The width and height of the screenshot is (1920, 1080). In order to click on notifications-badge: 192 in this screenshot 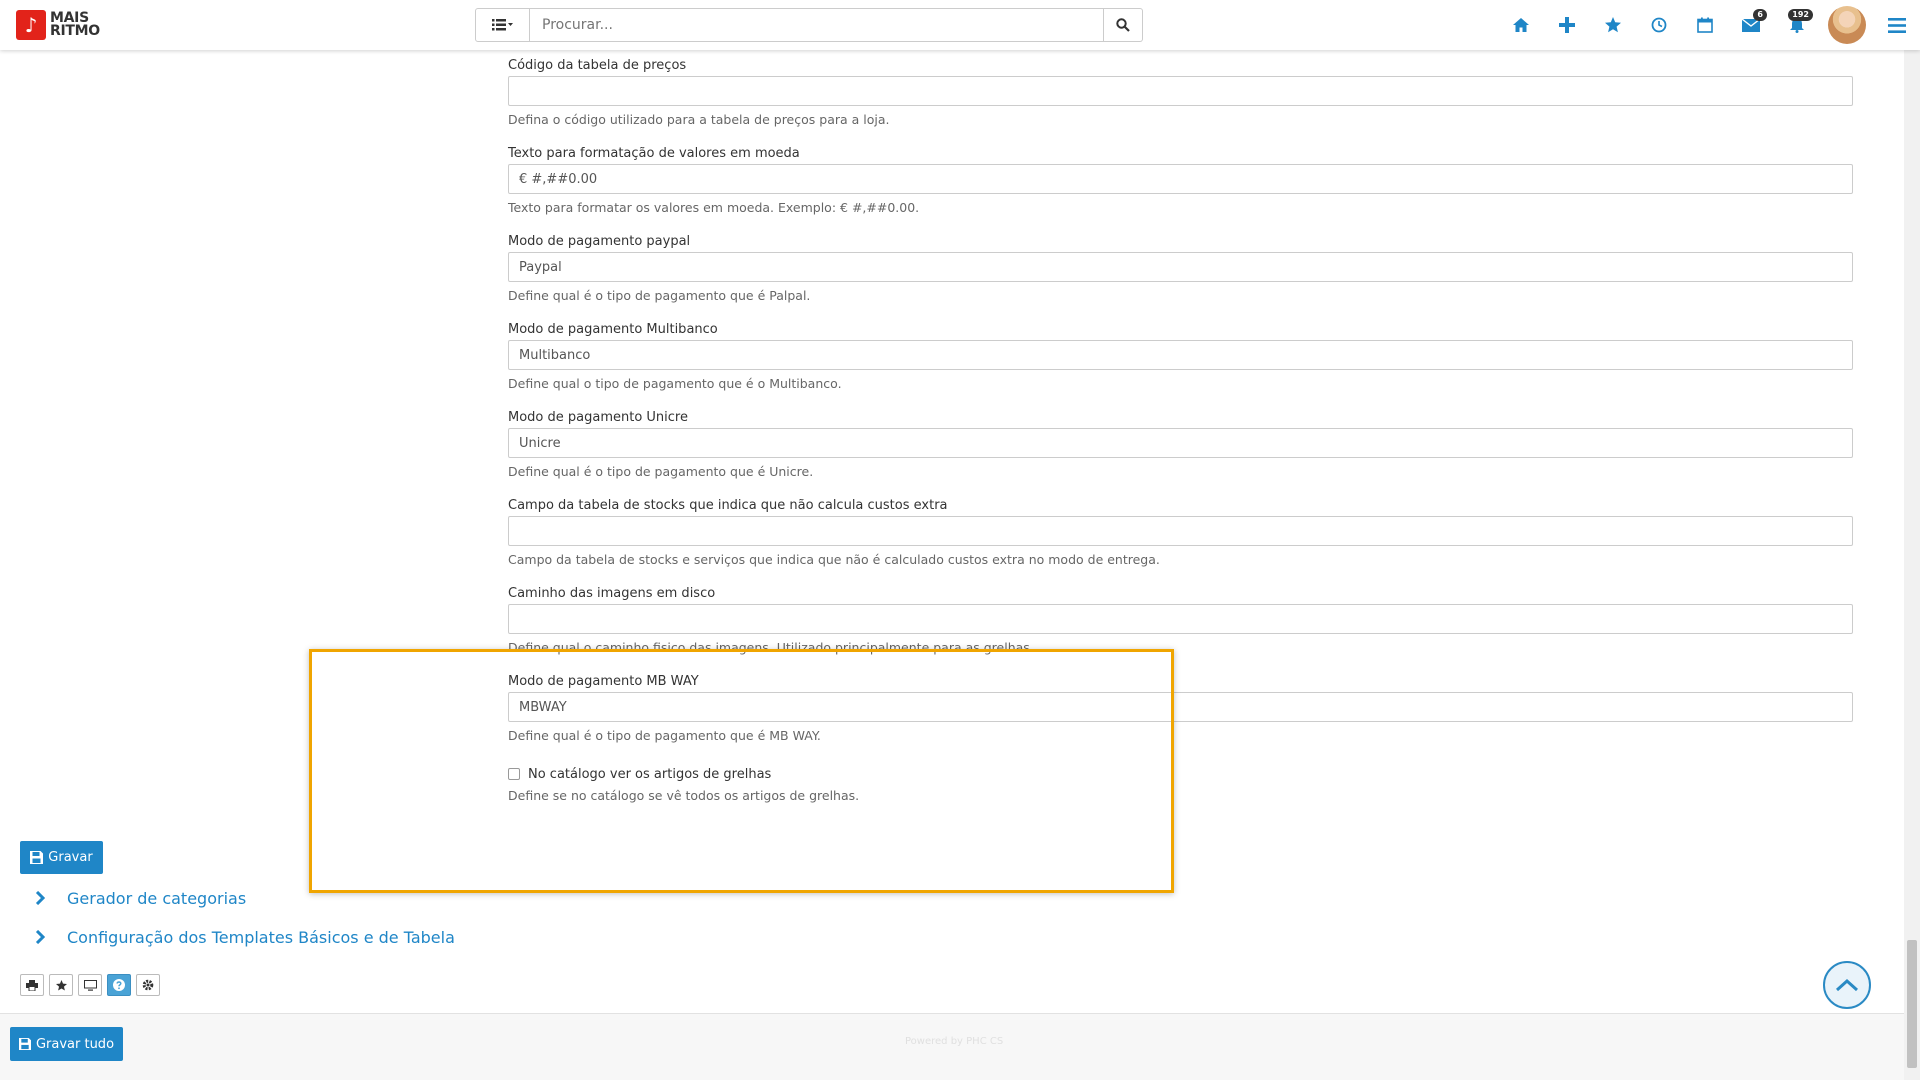, I will do `click(1800, 15)`.